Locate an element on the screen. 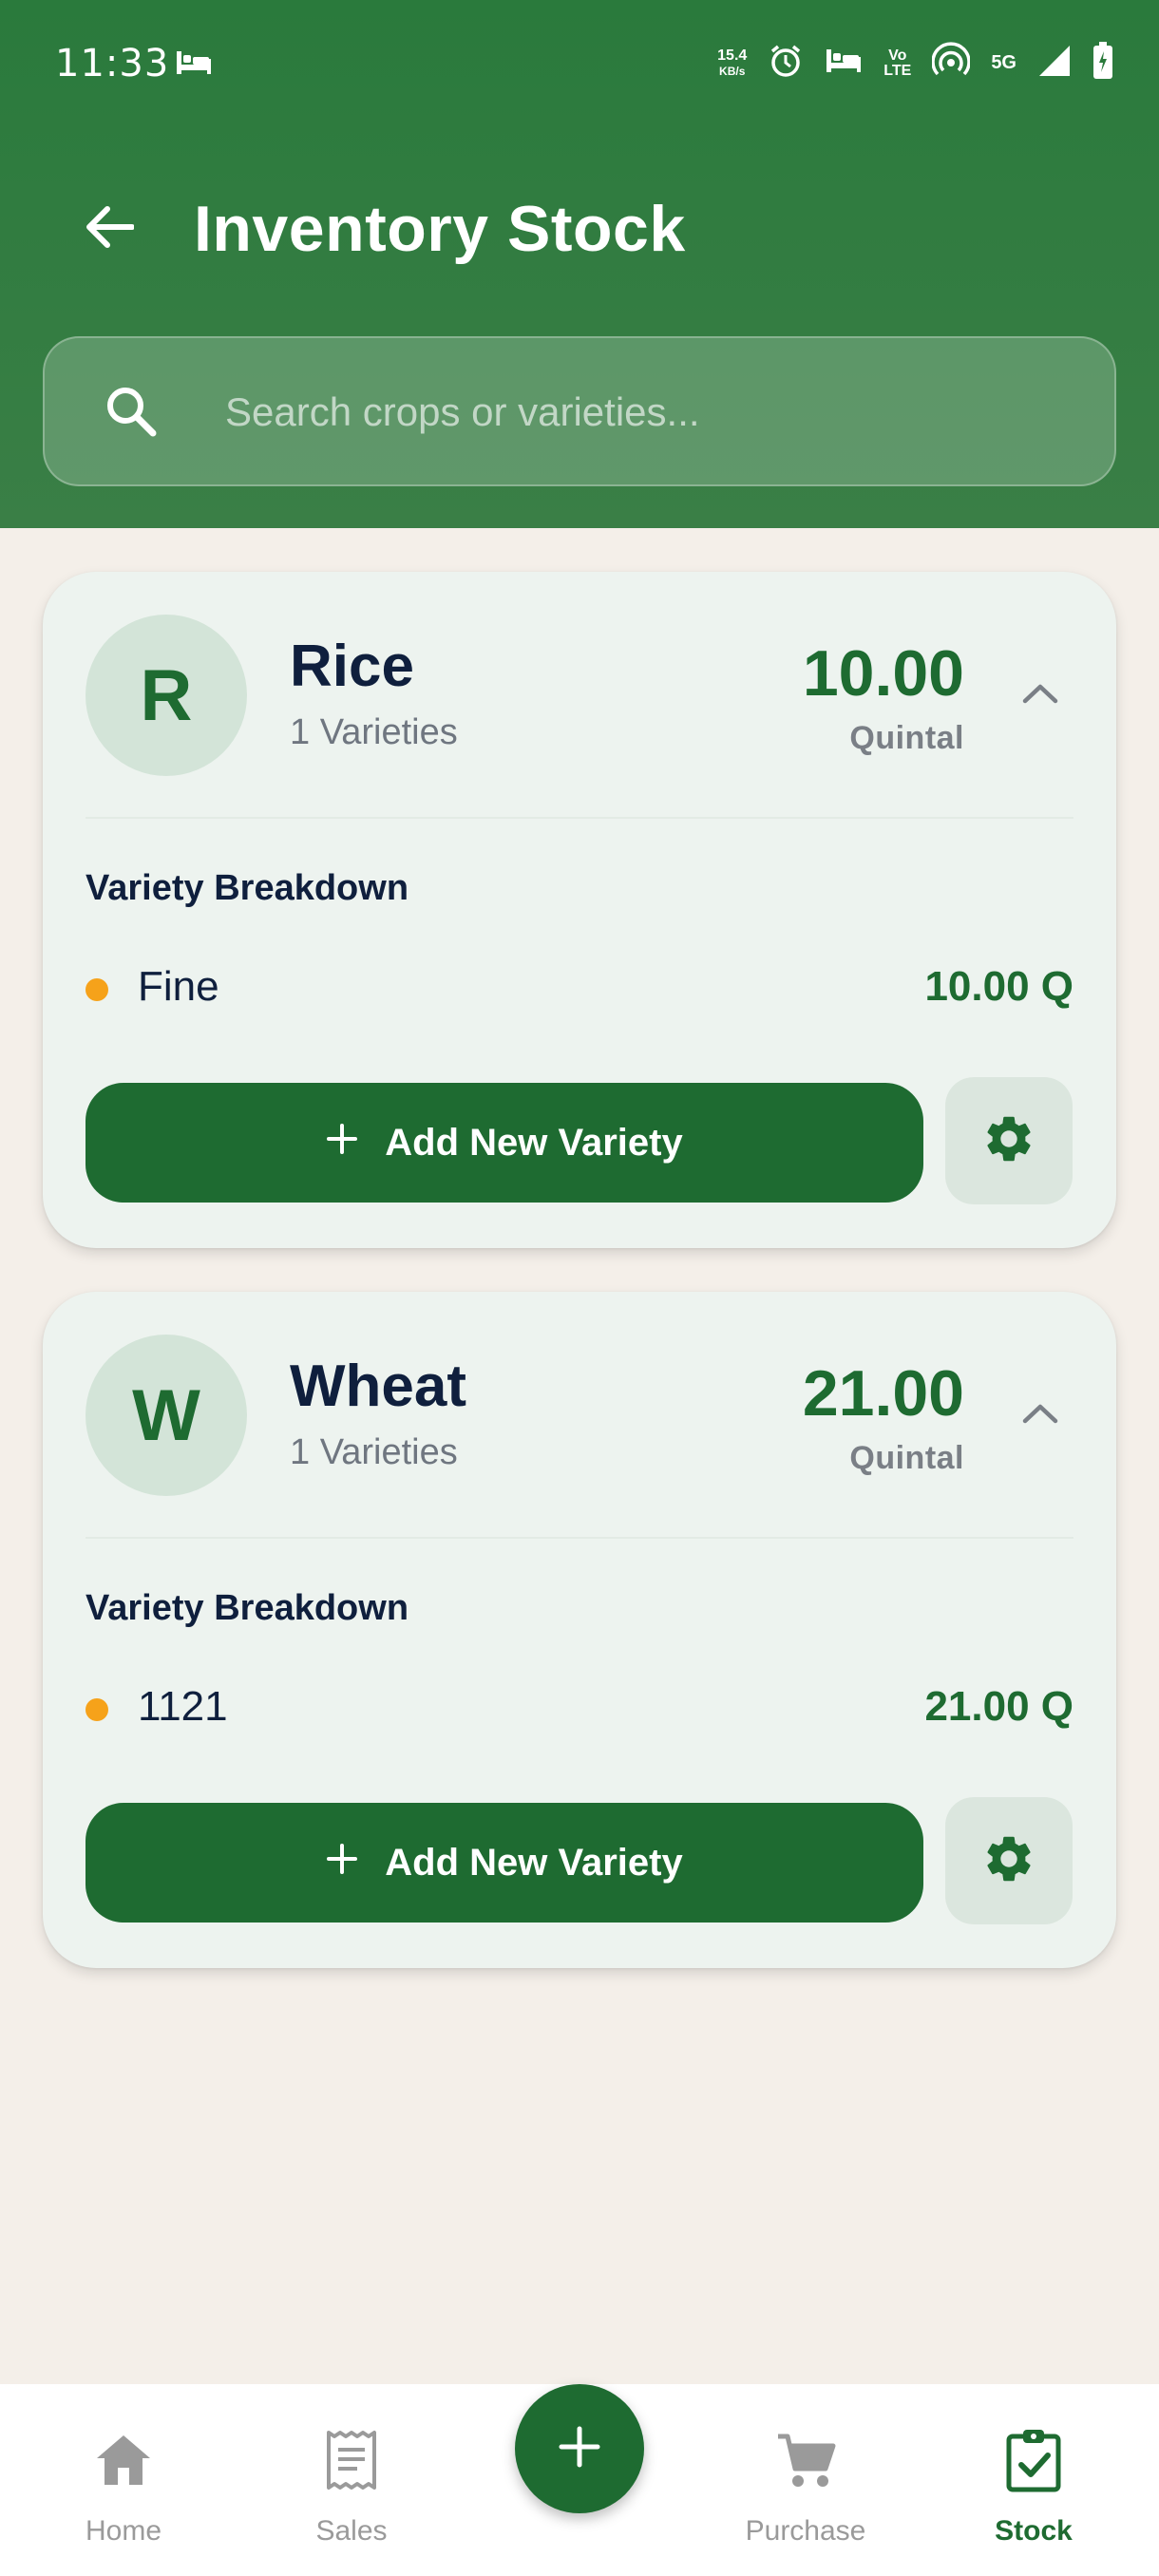  variety-quantity: 21.00 Q is located at coordinates (999, 1706).